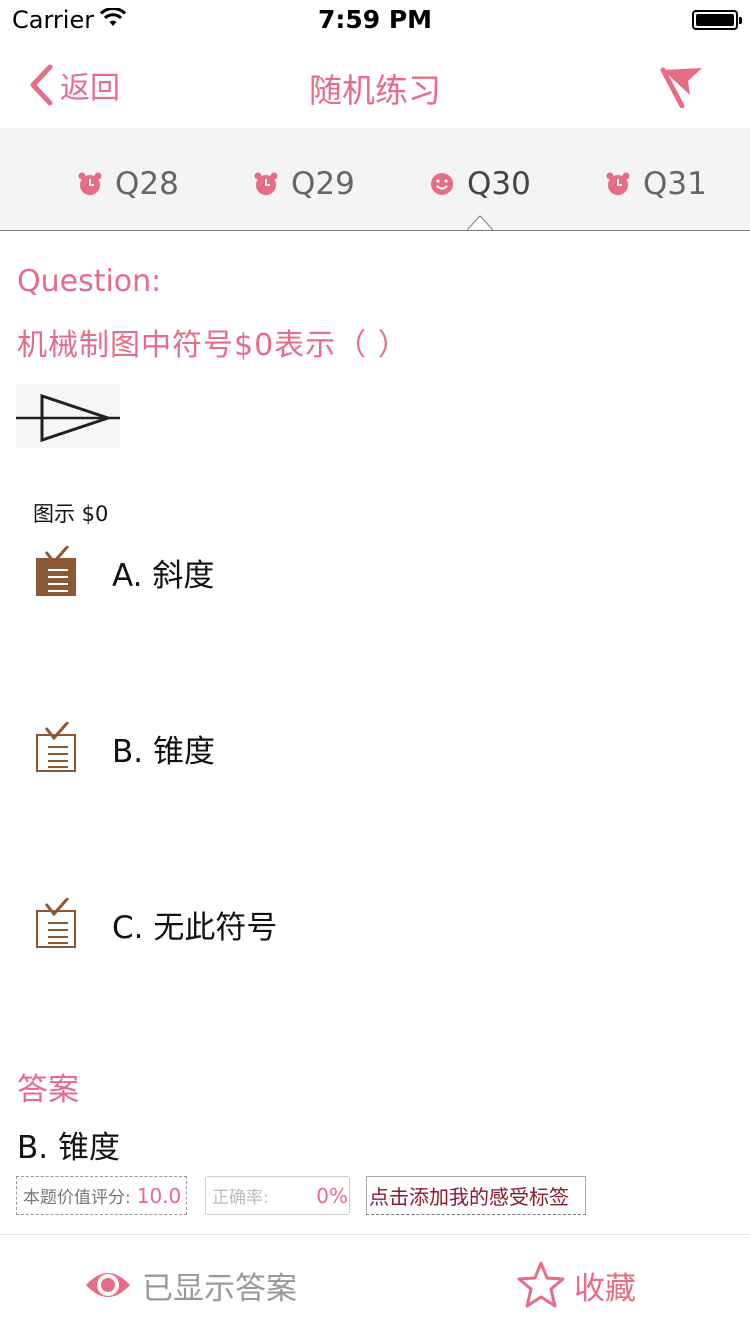  I want to click on tab-label: Q28, so click(147, 184).